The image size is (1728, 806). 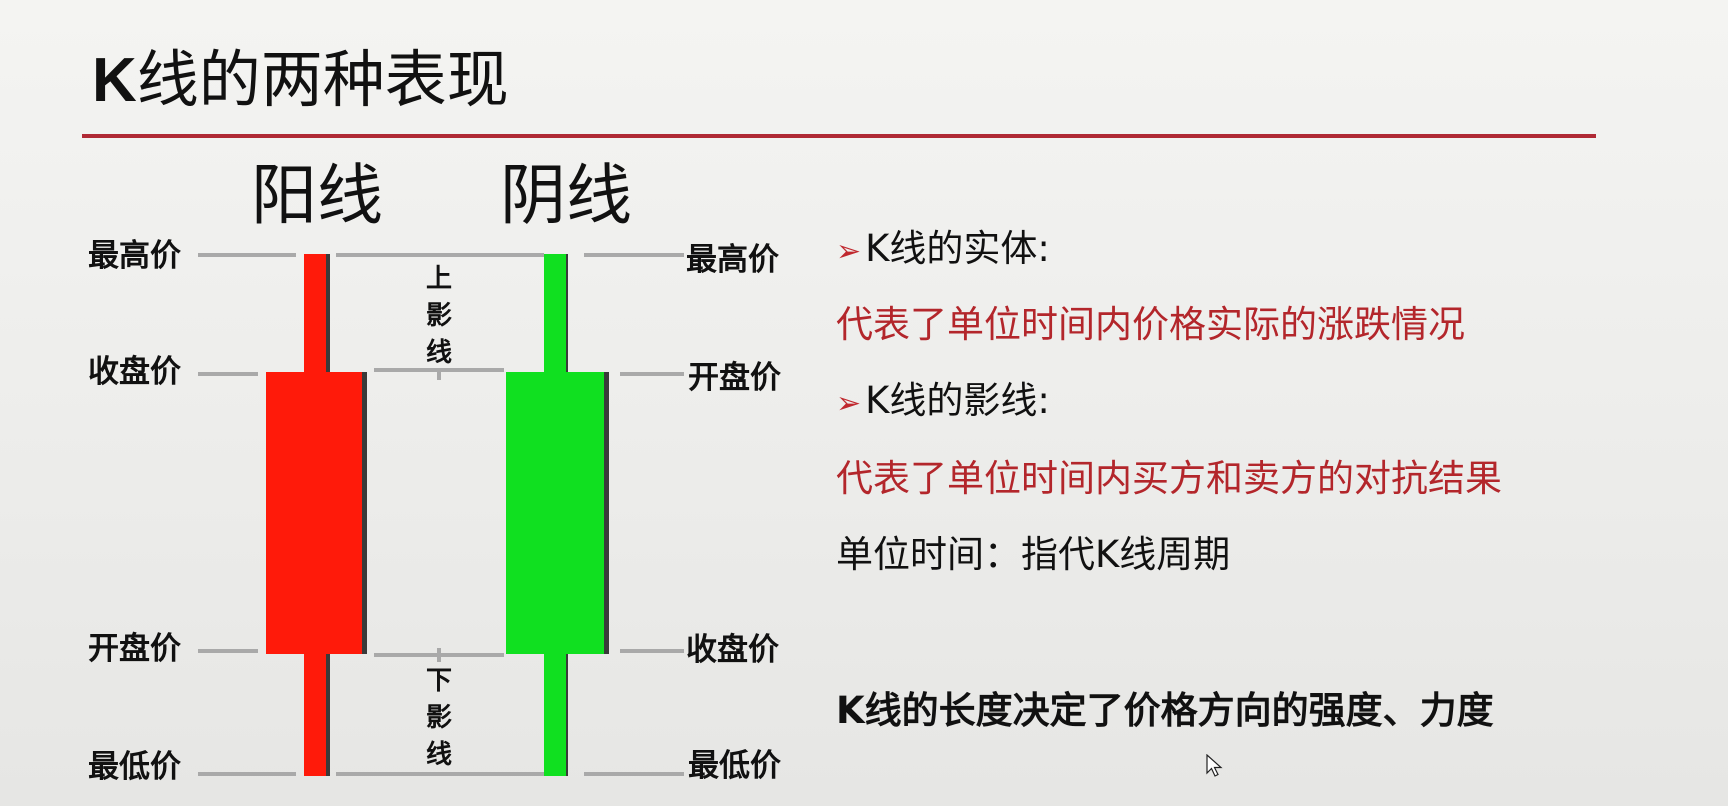 What do you see at coordinates (732, 650) in the screenshot?
I see `yin-label-close: 收盘价` at bounding box center [732, 650].